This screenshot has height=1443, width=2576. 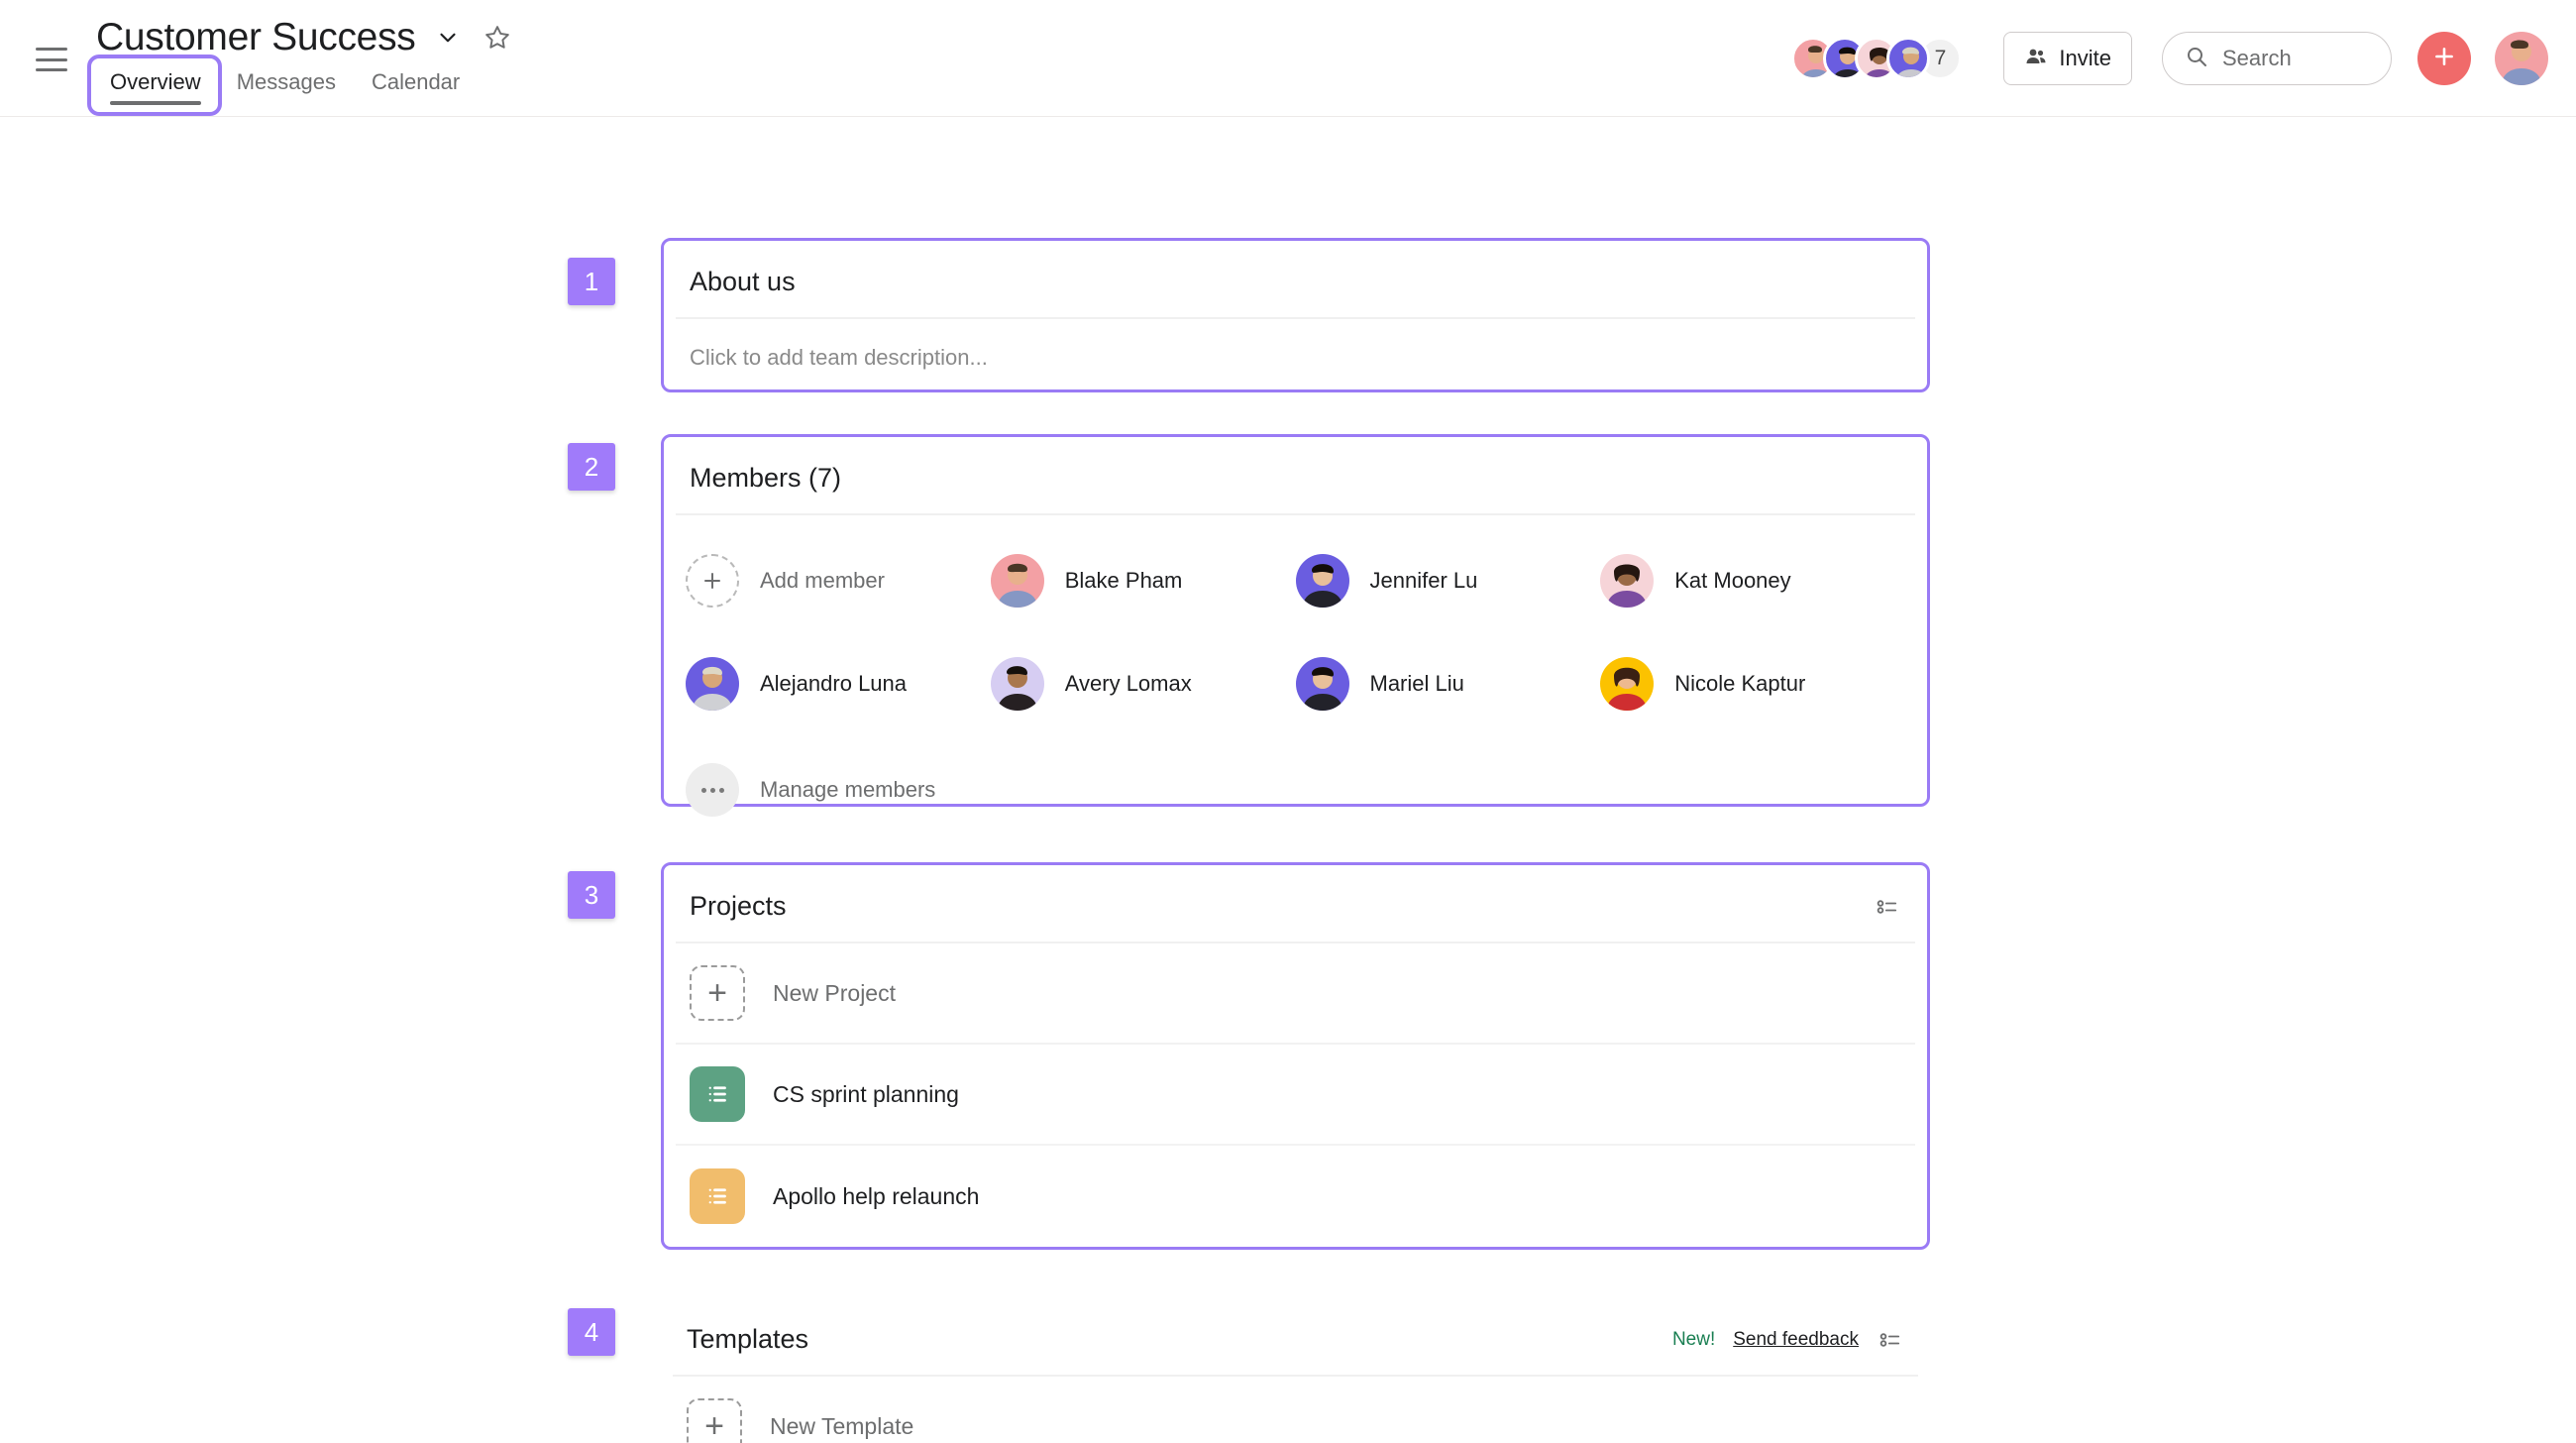 What do you see at coordinates (834, 992) in the screenshot?
I see `new-project-label: New Project` at bounding box center [834, 992].